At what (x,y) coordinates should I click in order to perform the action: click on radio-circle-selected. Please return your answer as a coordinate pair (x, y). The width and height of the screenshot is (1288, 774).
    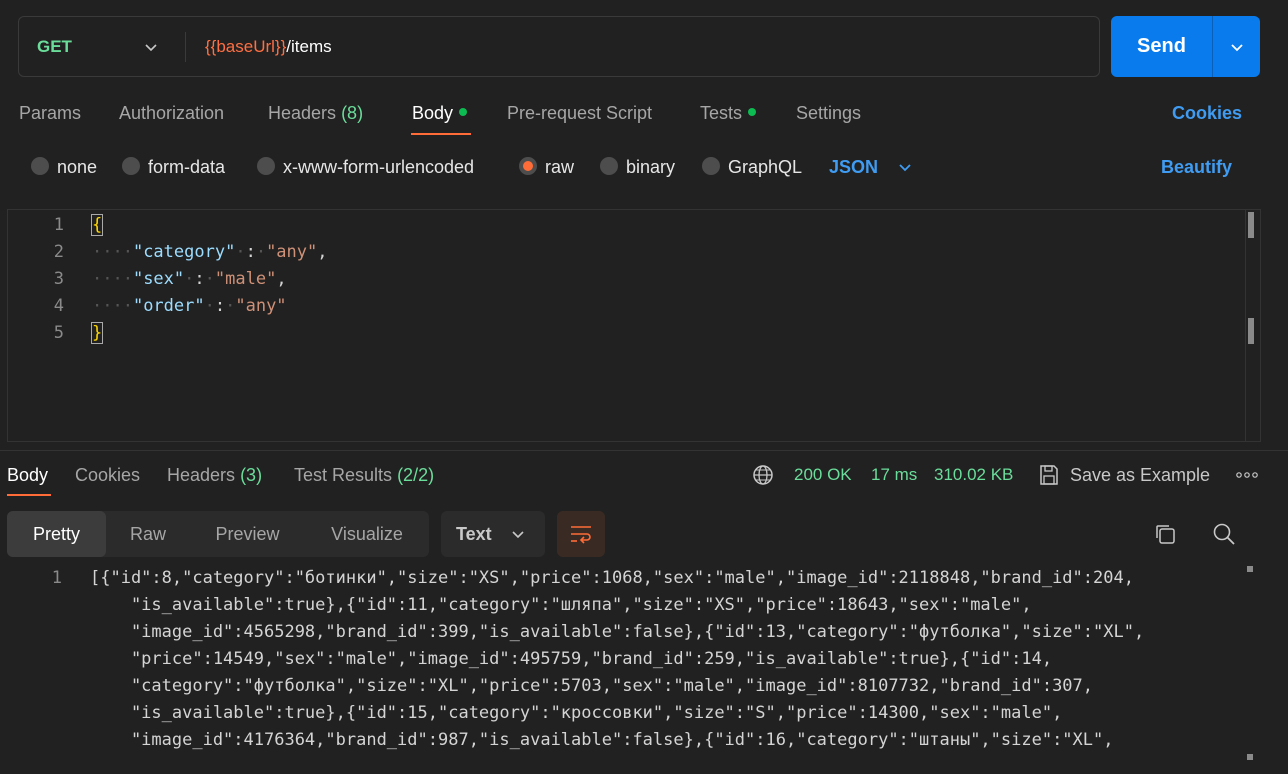
    Looking at the image, I should click on (528, 166).